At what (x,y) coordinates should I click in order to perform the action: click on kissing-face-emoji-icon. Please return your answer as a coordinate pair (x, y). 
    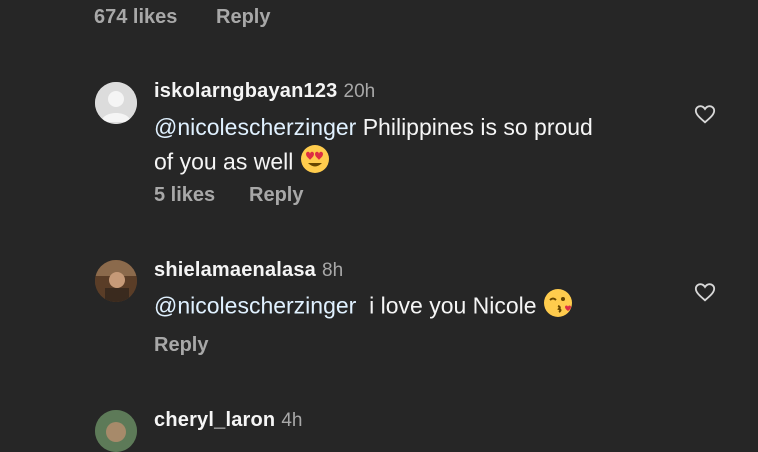
    Looking at the image, I should click on (558, 307).